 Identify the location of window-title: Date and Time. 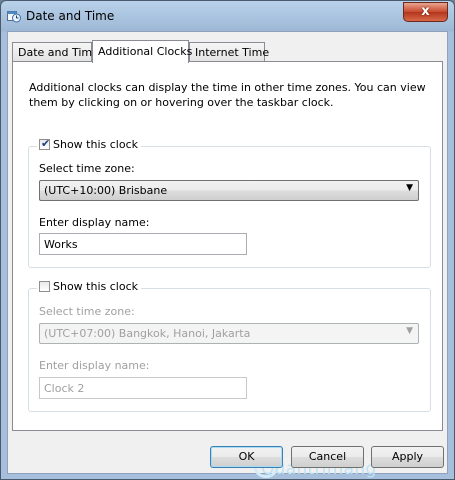
(70, 16).